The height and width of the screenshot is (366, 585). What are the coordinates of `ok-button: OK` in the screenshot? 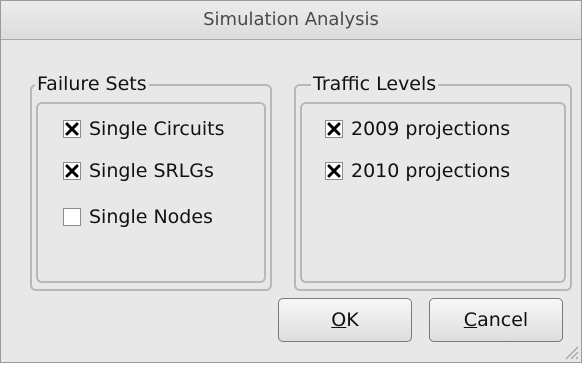 It's located at (345, 320).